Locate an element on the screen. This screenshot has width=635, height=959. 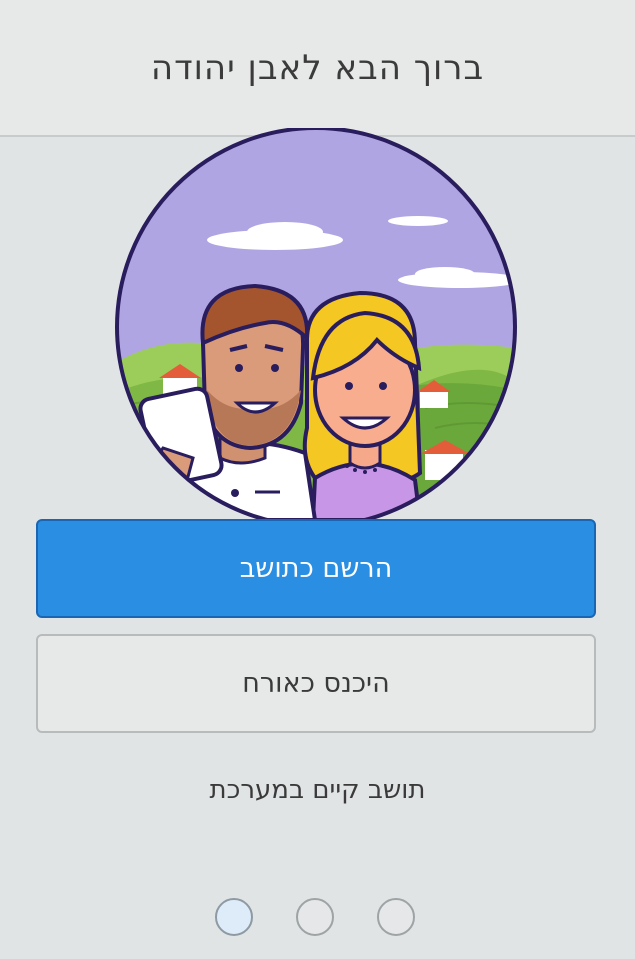
register-resident-button: הרשם כתושב is located at coordinates (316, 568).